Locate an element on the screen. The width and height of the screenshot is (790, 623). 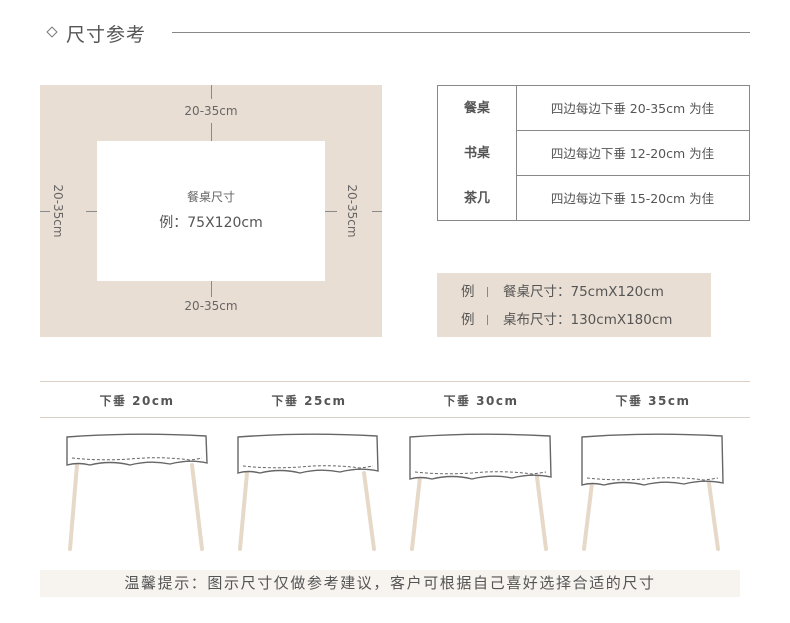
example-box: 例 餐桌尺寸：75cmX120cm 例 桌布尺寸：130cmX180cm is located at coordinates (574, 305).